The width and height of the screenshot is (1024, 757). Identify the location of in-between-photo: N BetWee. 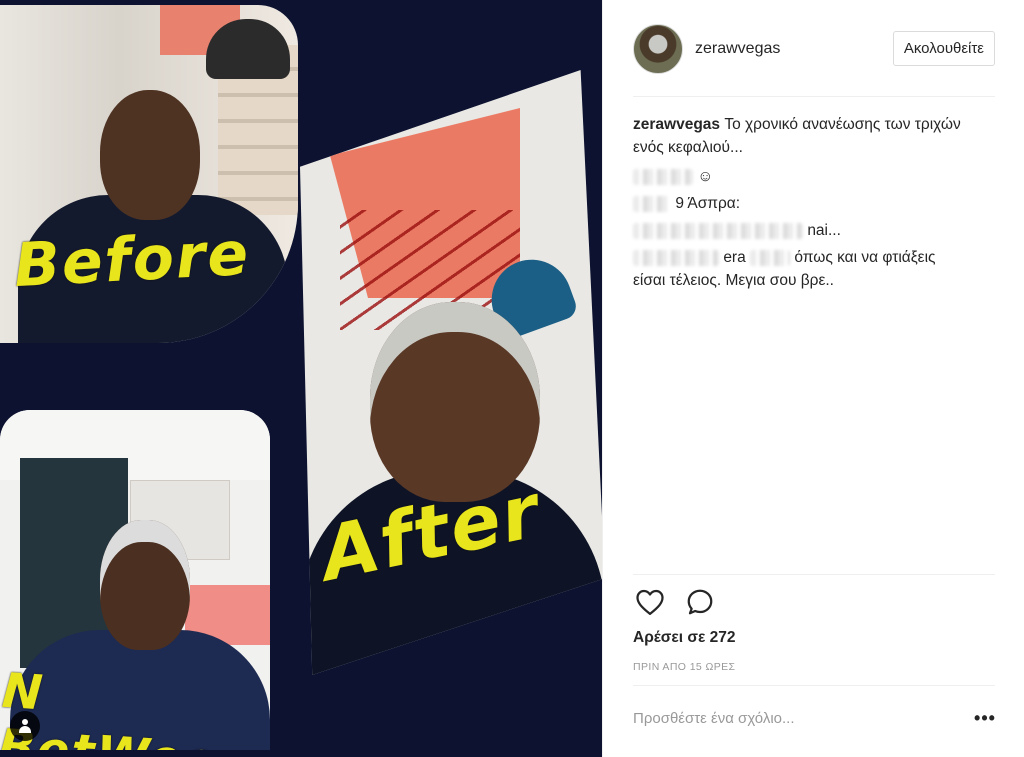
(135, 580).